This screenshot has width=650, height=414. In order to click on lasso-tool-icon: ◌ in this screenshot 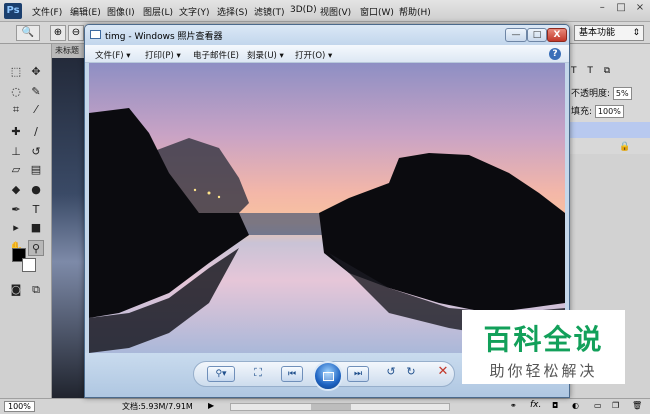, I will do `click(16, 92)`.